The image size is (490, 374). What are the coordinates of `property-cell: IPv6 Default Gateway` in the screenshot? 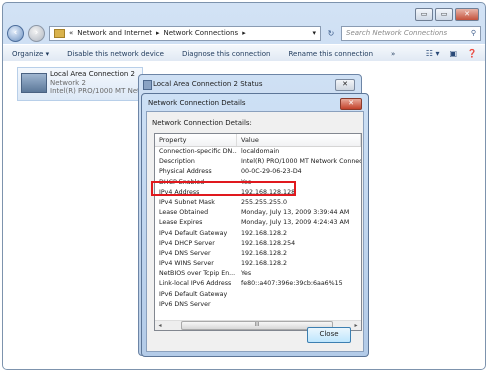 It's located at (193, 294).